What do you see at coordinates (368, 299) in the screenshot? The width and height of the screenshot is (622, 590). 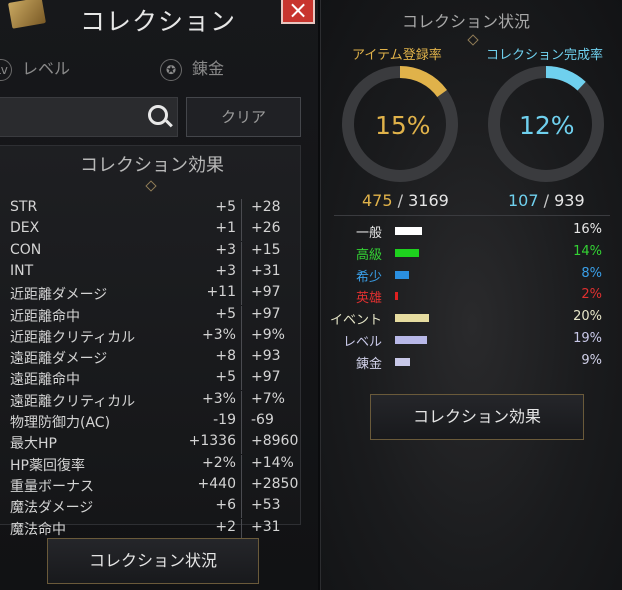 I see `rarity-name: 英雄` at bounding box center [368, 299].